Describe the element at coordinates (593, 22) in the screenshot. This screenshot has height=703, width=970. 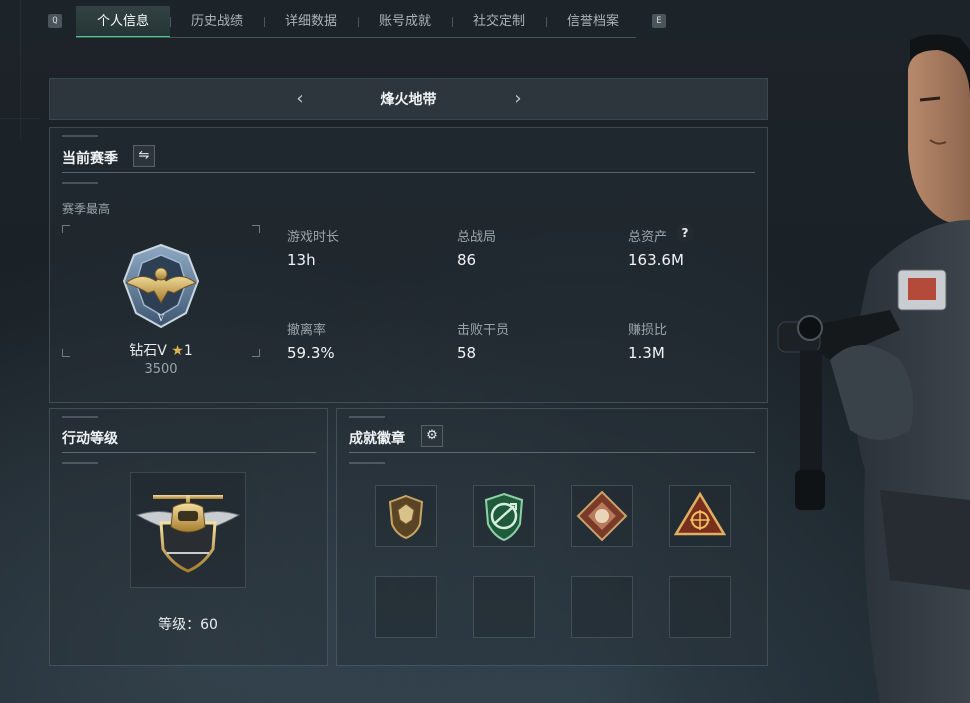
I see `tab-reputation-file: 信誉档案` at that location.